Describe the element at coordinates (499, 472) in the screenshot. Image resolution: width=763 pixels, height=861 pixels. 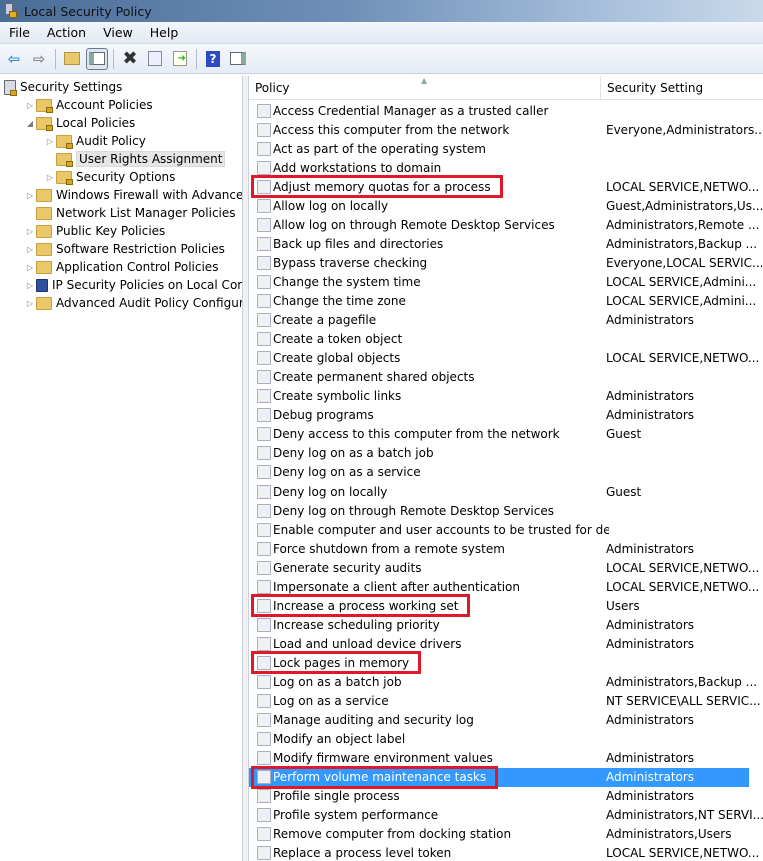
I see `policy-row: Deny log on as a service` at that location.